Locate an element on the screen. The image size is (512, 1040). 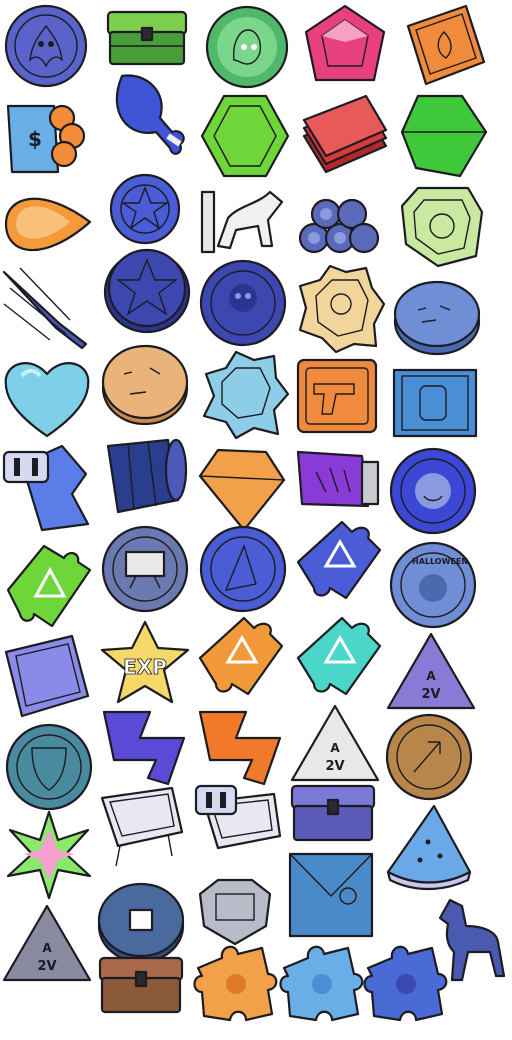
halloween-coin-icon: HALLOWEEN is located at coordinates (433, 585).